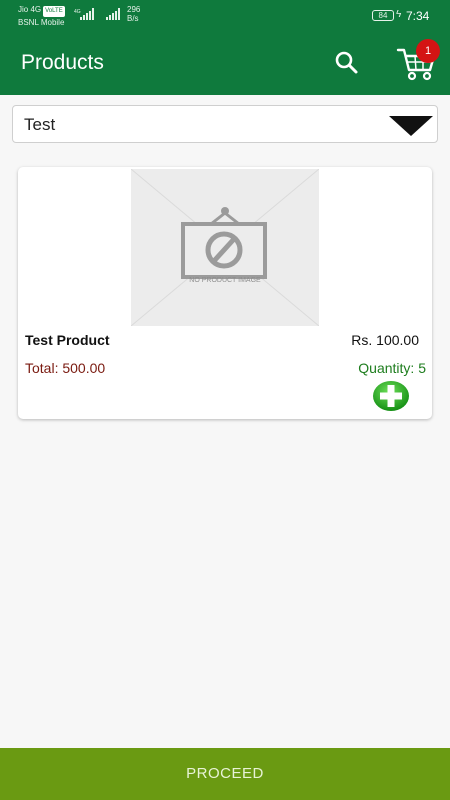 The height and width of the screenshot is (800, 450). Describe the element at coordinates (133, 18) in the screenshot. I see `network-speed-unit: B/s` at that location.